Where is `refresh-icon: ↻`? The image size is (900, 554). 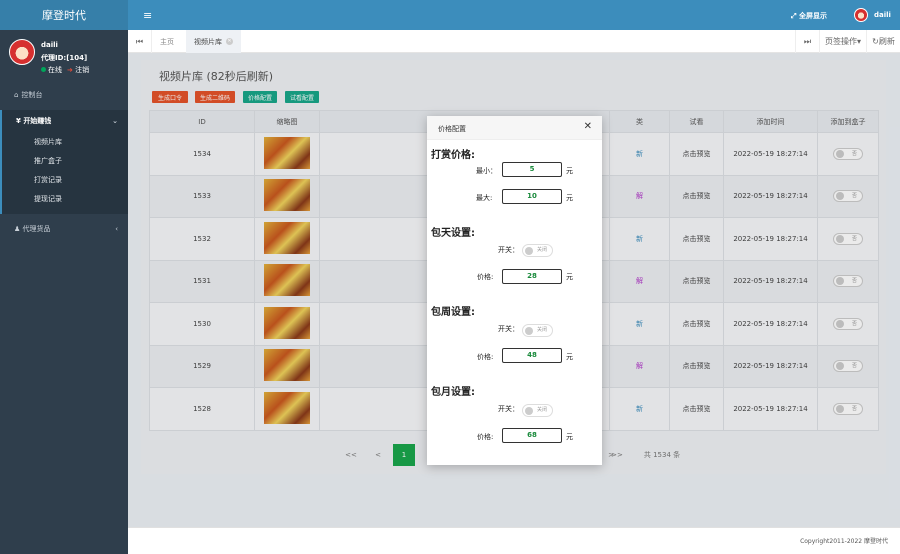
refresh-icon: ↻ is located at coordinates (875, 41).